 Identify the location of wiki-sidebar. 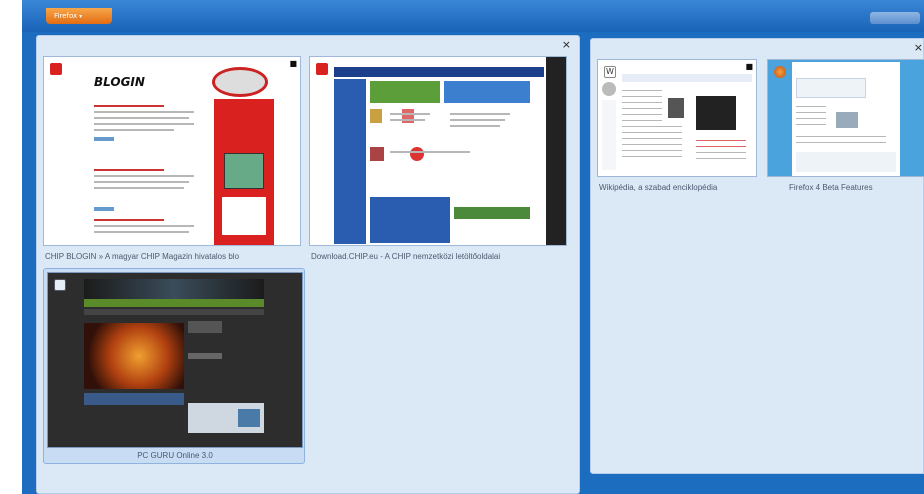
(609, 135).